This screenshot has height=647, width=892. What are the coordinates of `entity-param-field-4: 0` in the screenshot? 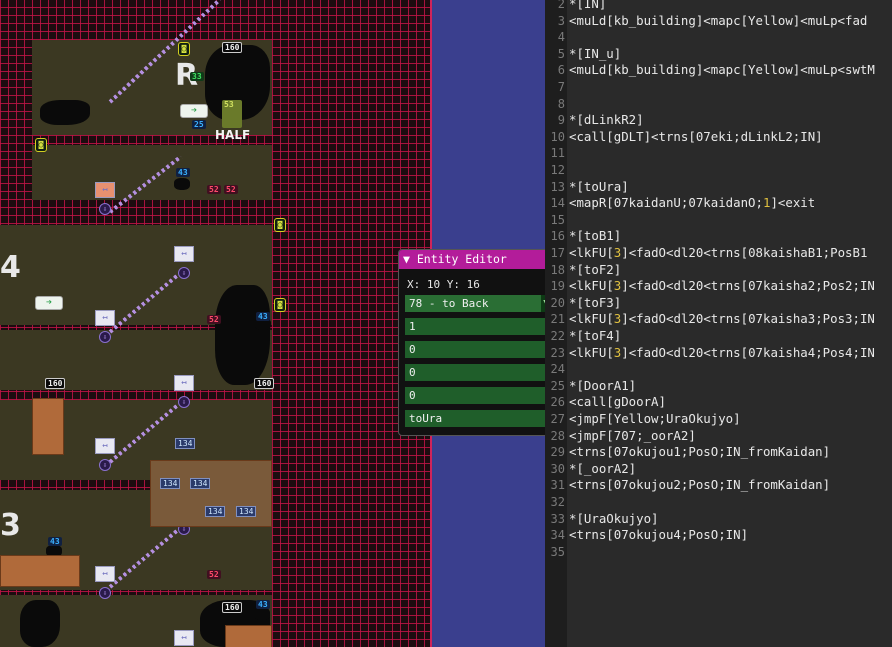 It's located at (478, 395).